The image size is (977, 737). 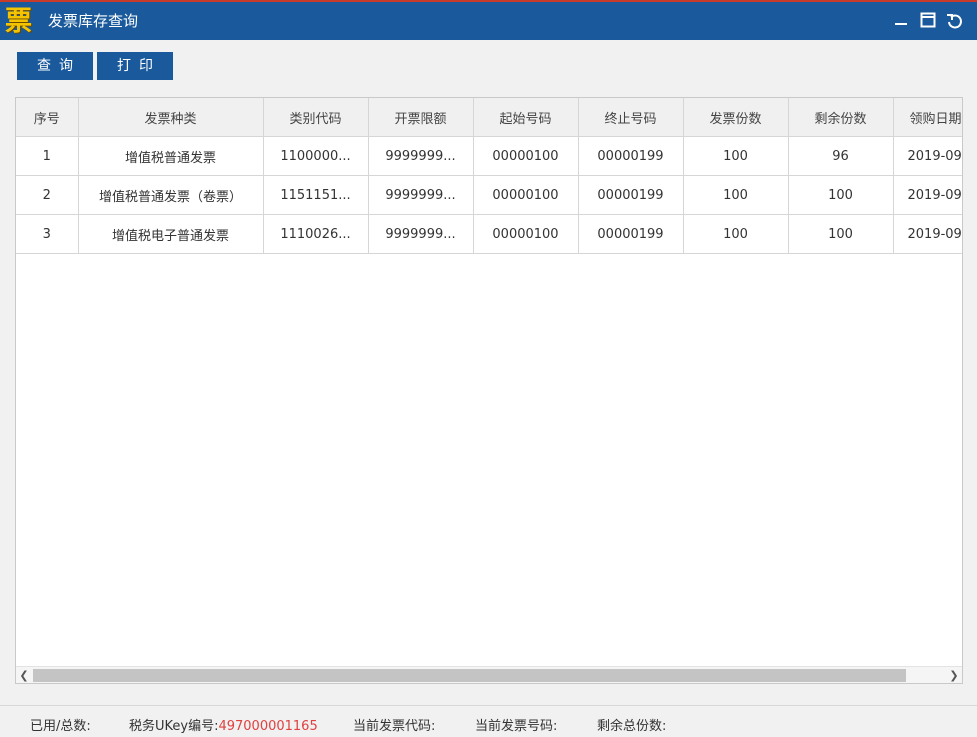 What do you see at coordinates (47, 117) in the screenshot?
I see `column-header-index: 序号` at bounding box center [47, 117].